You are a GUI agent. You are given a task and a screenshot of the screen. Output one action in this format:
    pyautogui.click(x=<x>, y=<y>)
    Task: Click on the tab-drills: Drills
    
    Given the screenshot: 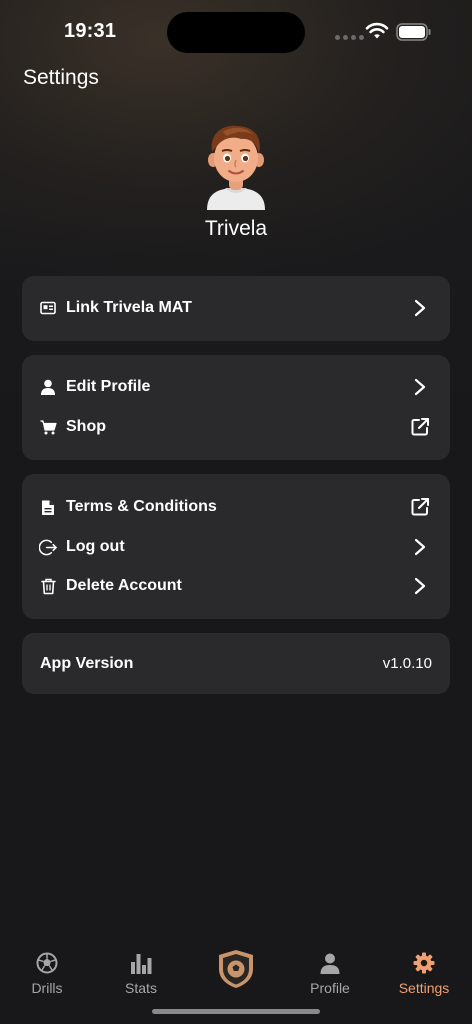 What is the action you would take?
    pyautogui.click(x=47, y=973)
    